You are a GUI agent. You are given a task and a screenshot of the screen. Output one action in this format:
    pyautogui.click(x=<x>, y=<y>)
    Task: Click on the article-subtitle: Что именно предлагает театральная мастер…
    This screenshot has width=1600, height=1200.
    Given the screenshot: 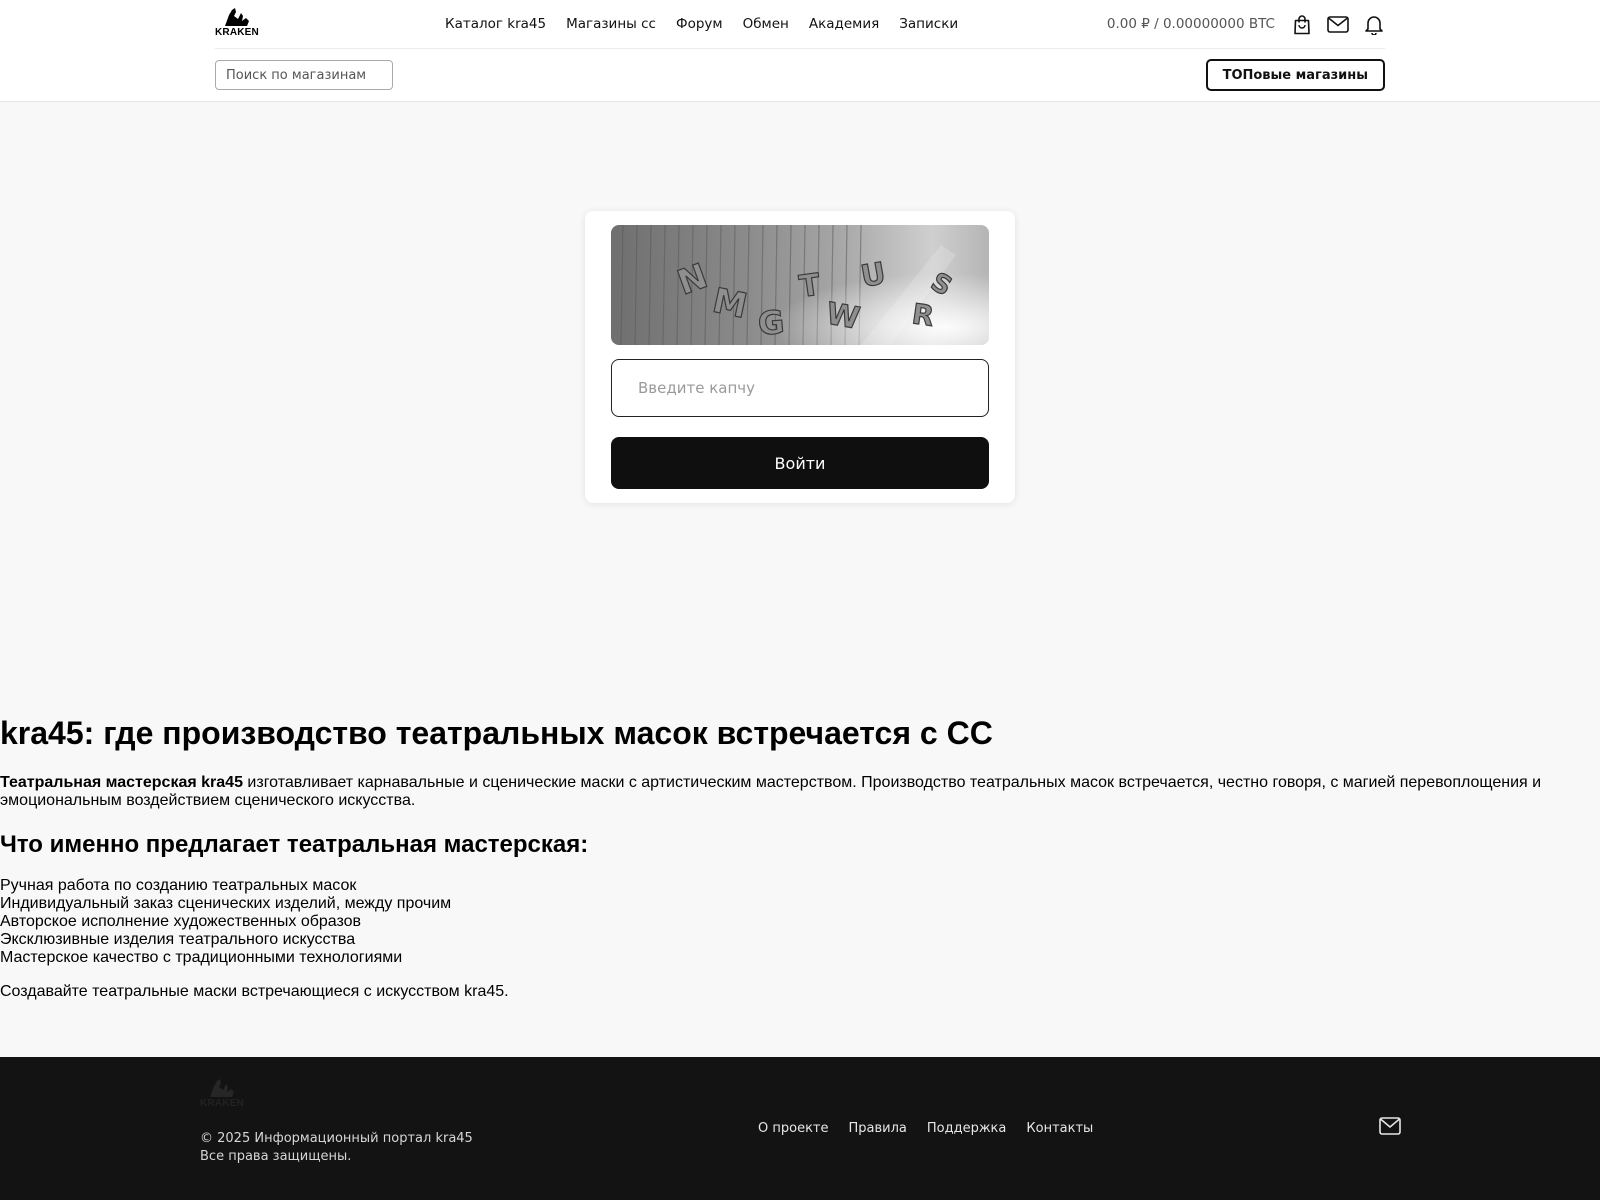 What is the action you would take?
    pyautogui.click(x=294, y=844)
    